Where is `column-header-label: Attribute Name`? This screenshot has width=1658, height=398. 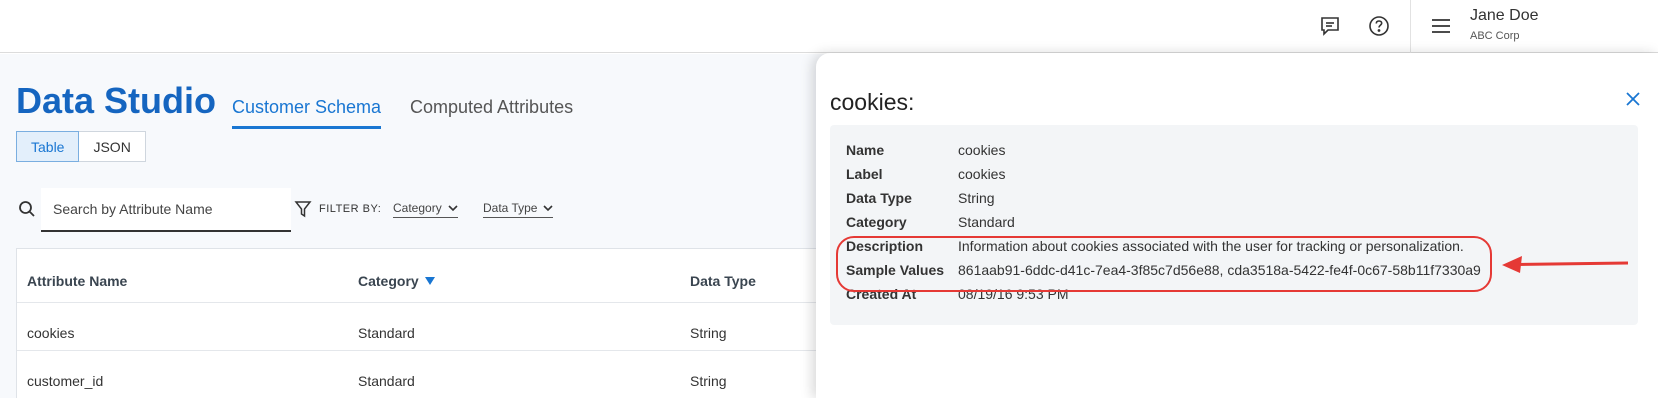 column-header-label: Attribute Name is located at coordinates (77, 281).